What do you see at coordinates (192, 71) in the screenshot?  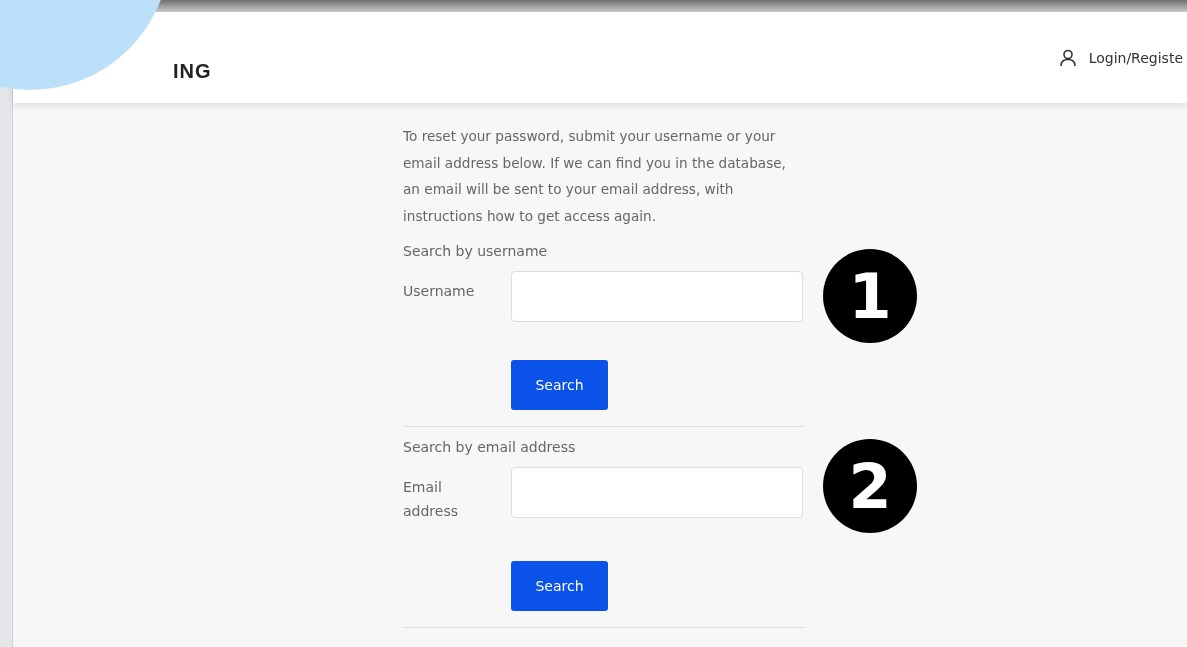 I see `site-logo: ING` at bounding box center [192, 71].